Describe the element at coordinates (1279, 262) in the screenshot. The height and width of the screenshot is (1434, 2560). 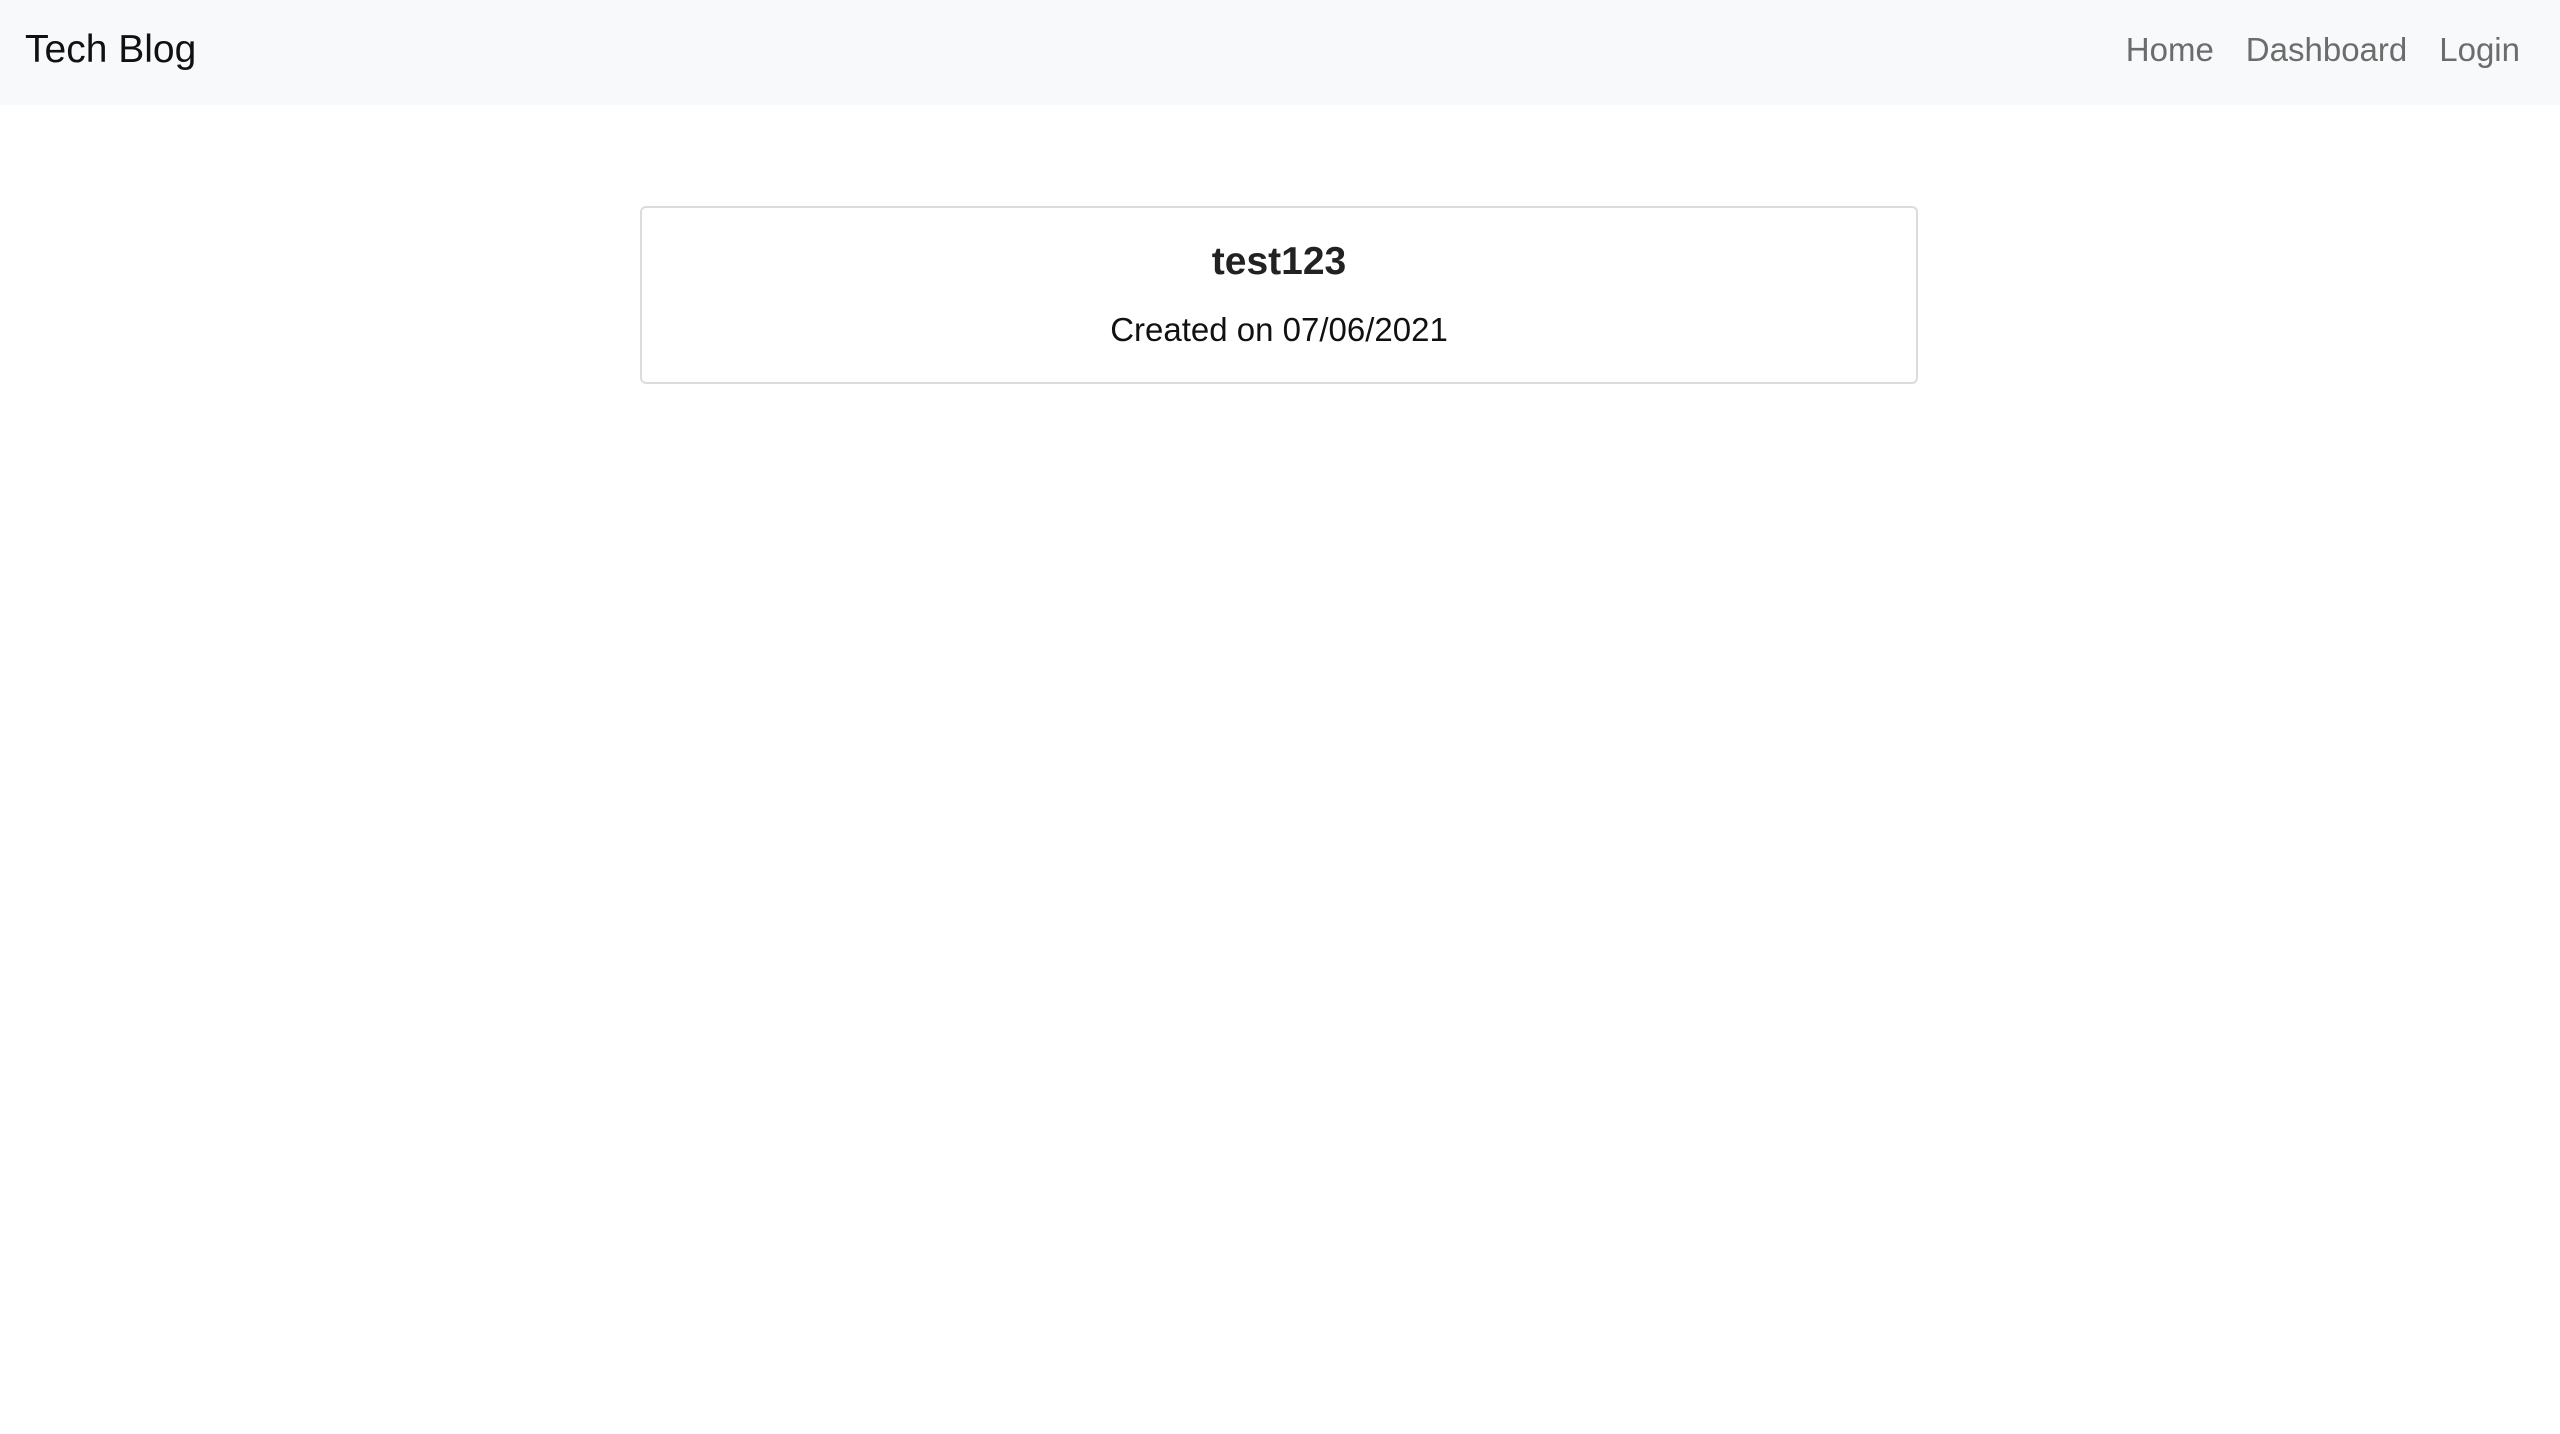
I see `post-title: test123` at that location.